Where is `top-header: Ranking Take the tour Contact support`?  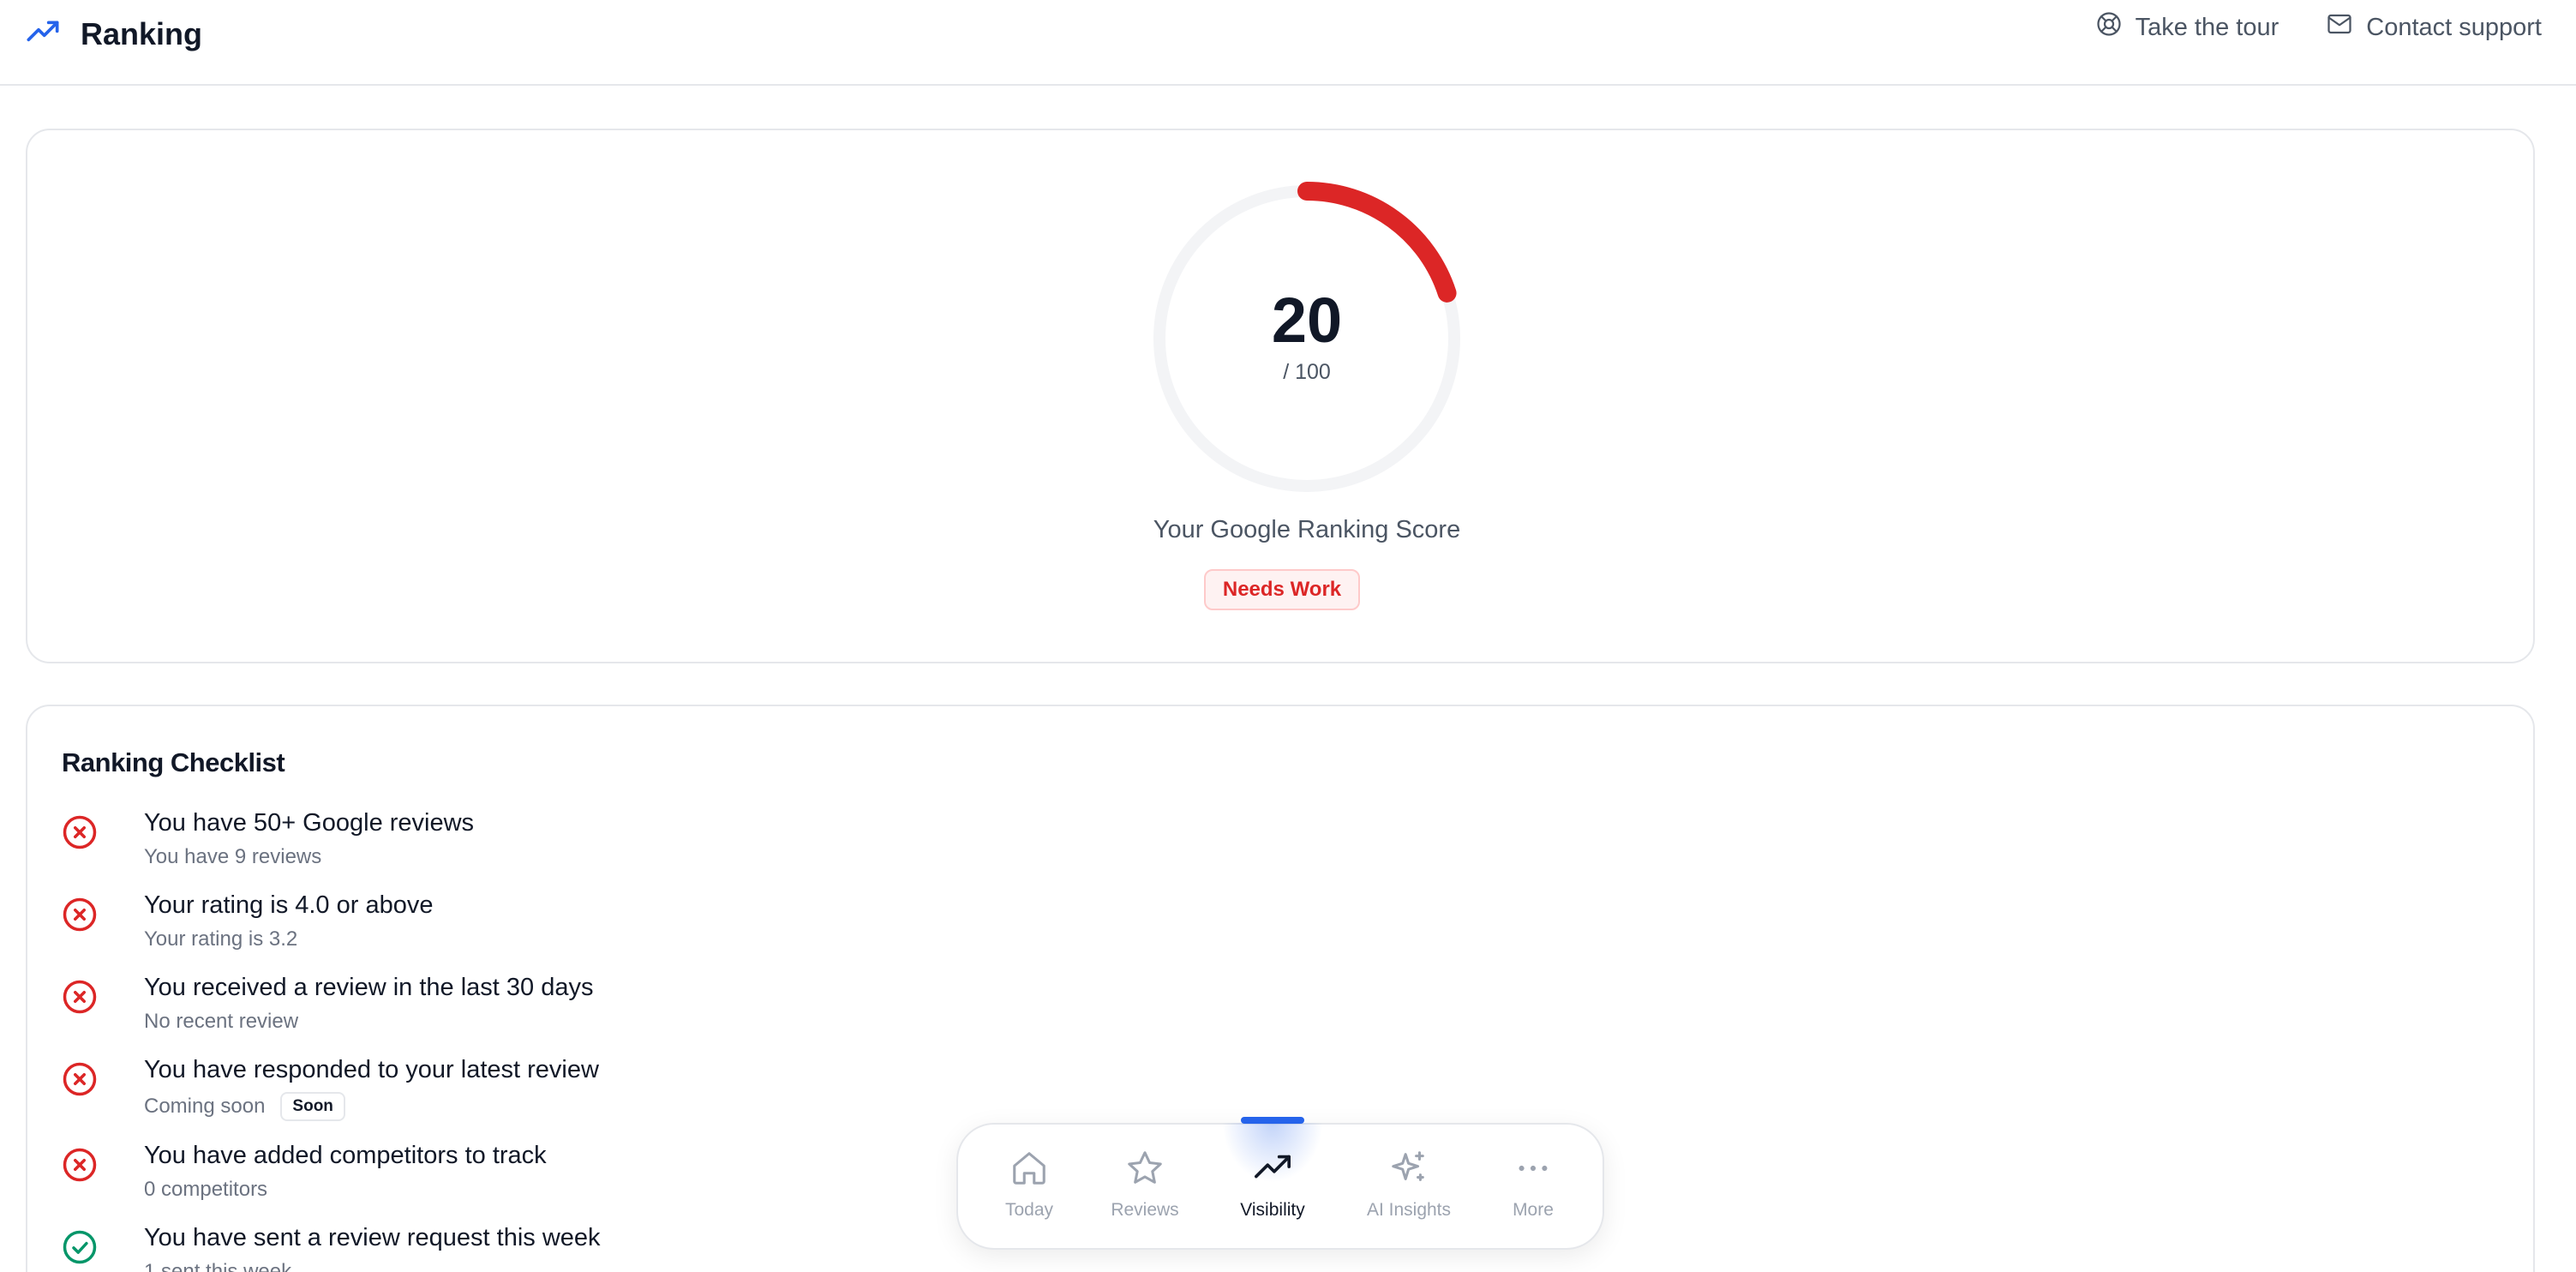 top-header: Ranking Take the tour Contact support is located at coordinates (1288, 43).